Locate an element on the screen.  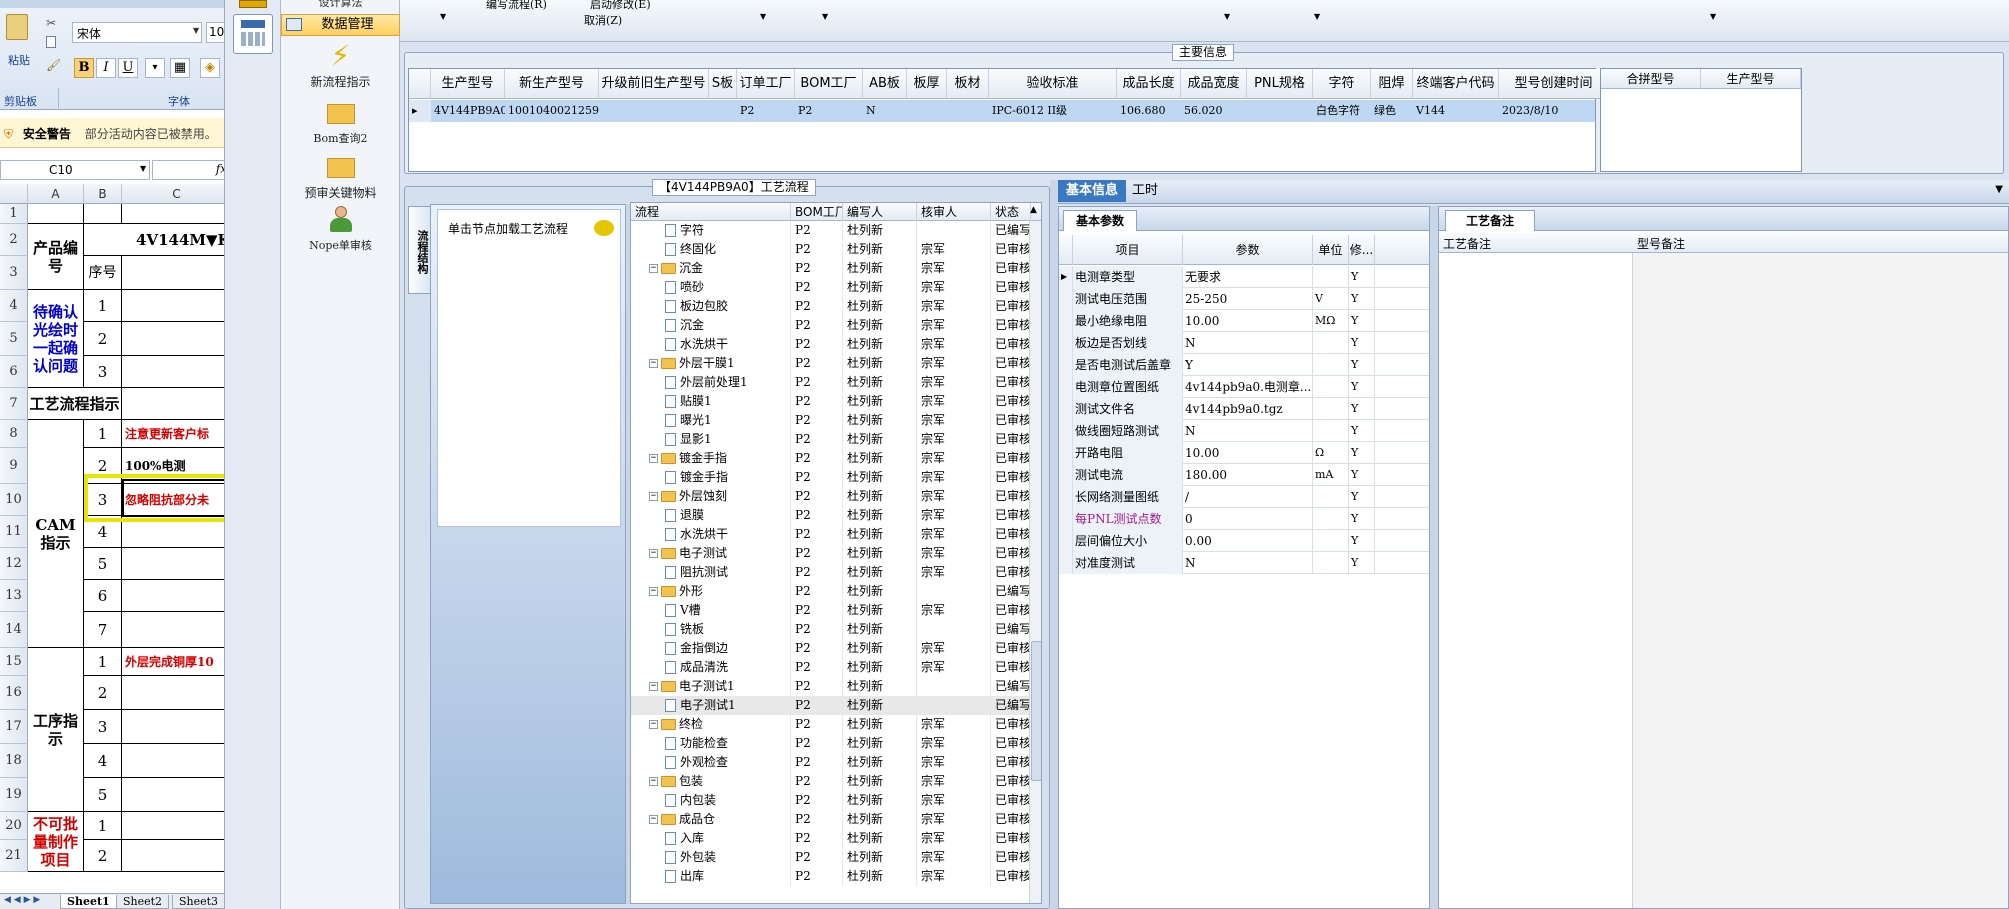
row-header-8: 8 is located at coordinates (14, 434).